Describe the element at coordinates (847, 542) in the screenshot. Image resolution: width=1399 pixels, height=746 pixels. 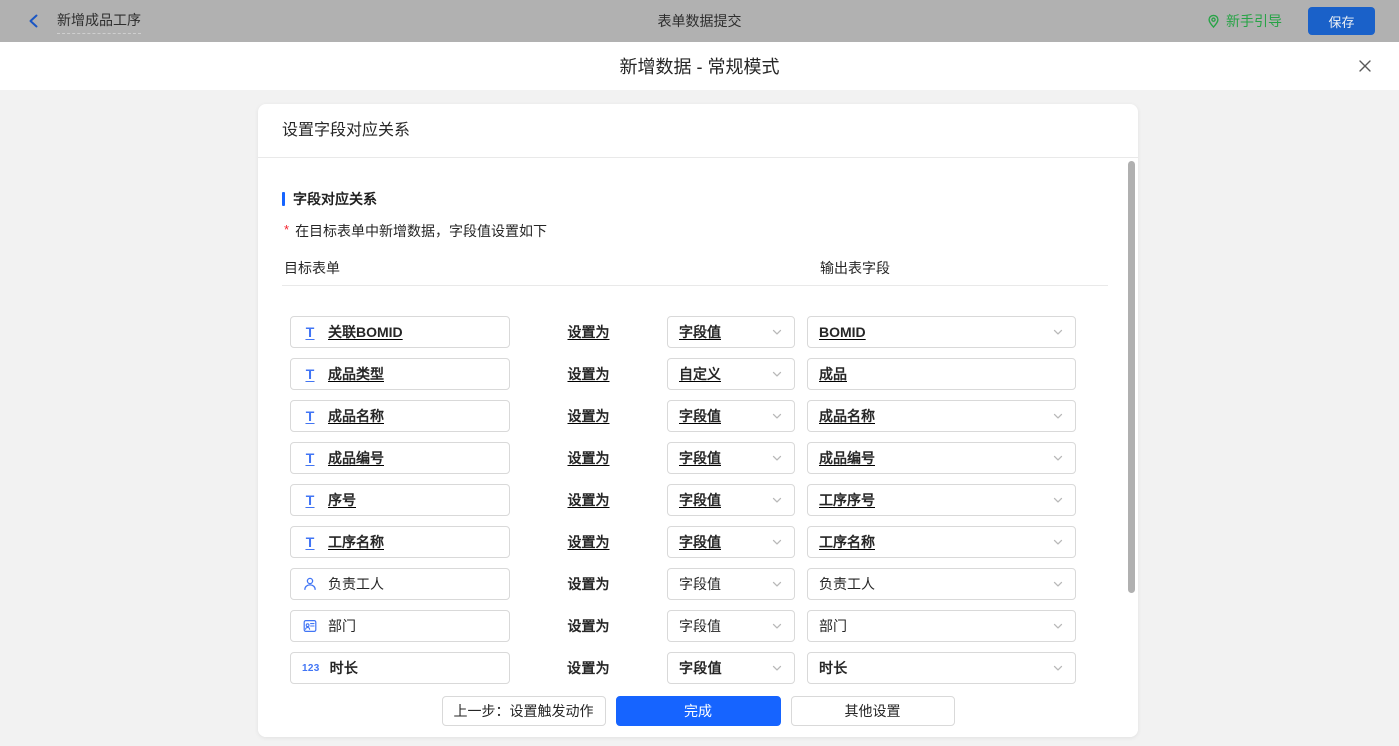
I see `output-field-text: 工序名称` at that location.